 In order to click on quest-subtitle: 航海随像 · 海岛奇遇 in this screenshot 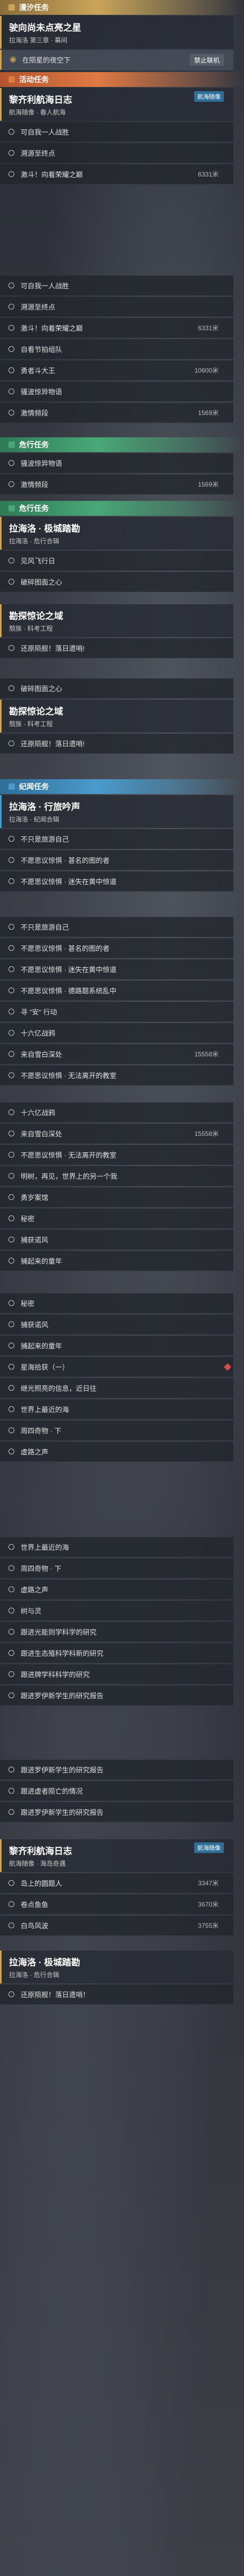, I will do `click(38, 1863)`.